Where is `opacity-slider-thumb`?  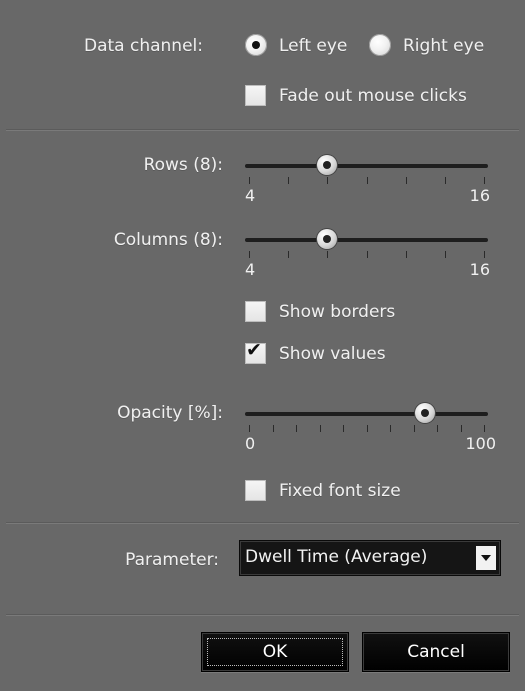
opacity-slider-thumb is located at coordinates (425, 413).